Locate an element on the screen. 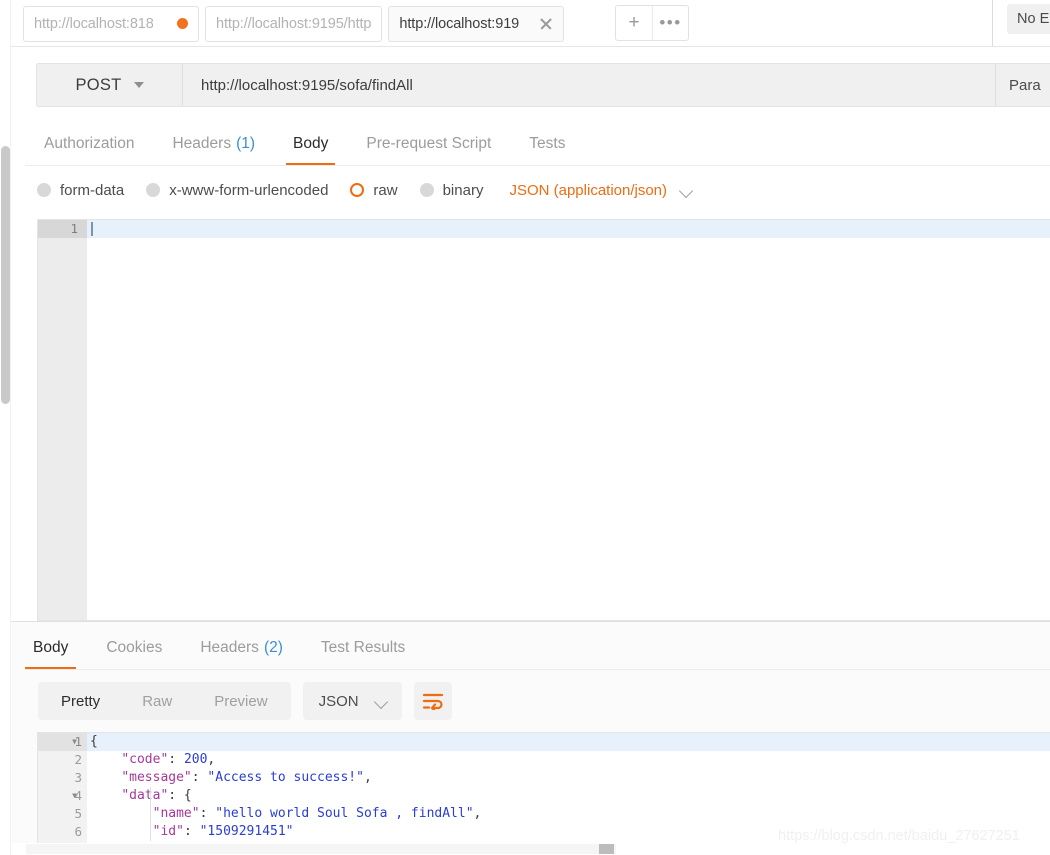 The height and width of the screenshot is (855, 1050). tab-body: Body is located at coordinates (310, 143).